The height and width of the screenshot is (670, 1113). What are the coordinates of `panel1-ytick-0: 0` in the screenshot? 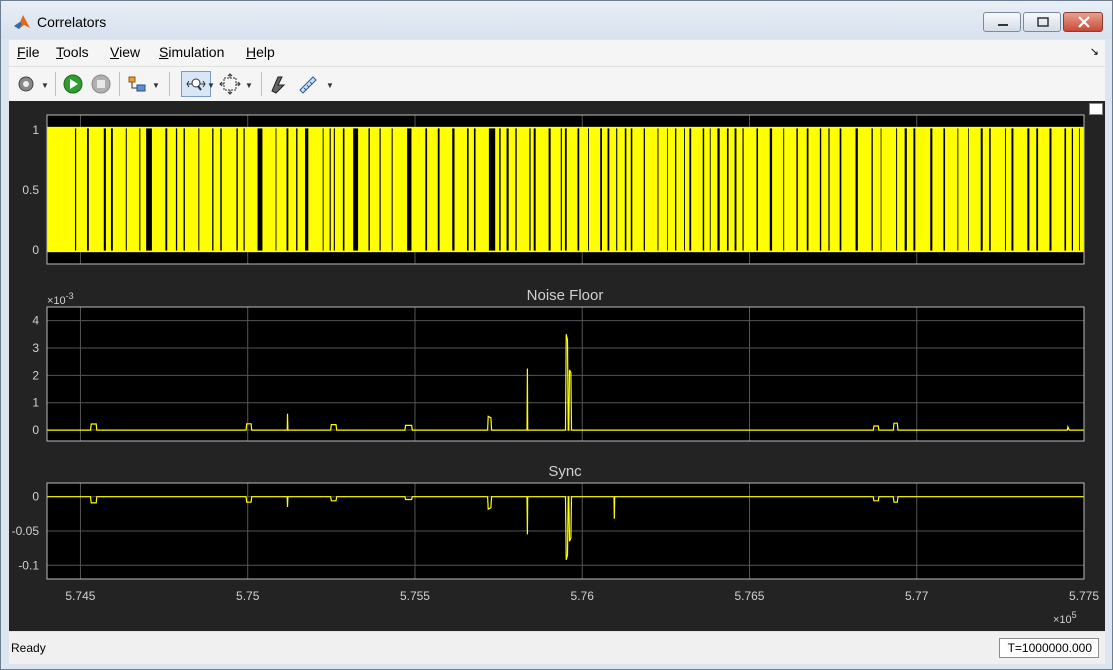 It's located at (35, 250).